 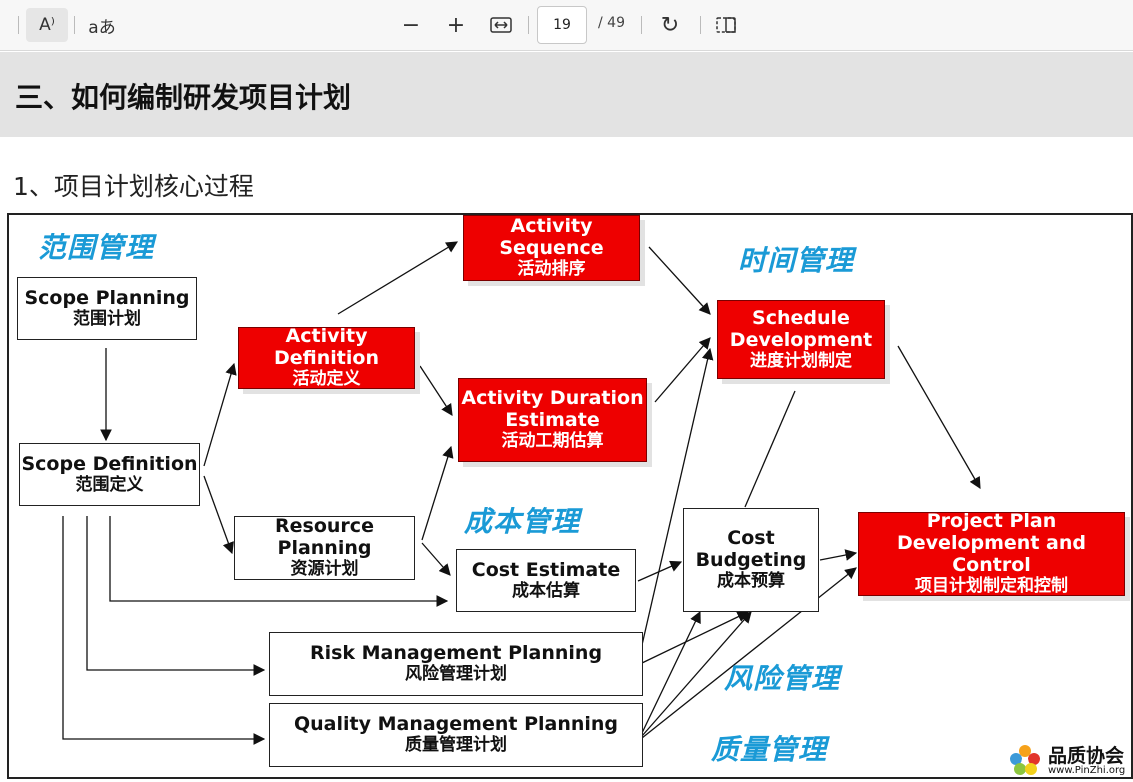 I want to click on node-resource-planning: Resource Planning 资源计划, so click(x=324, y=548).